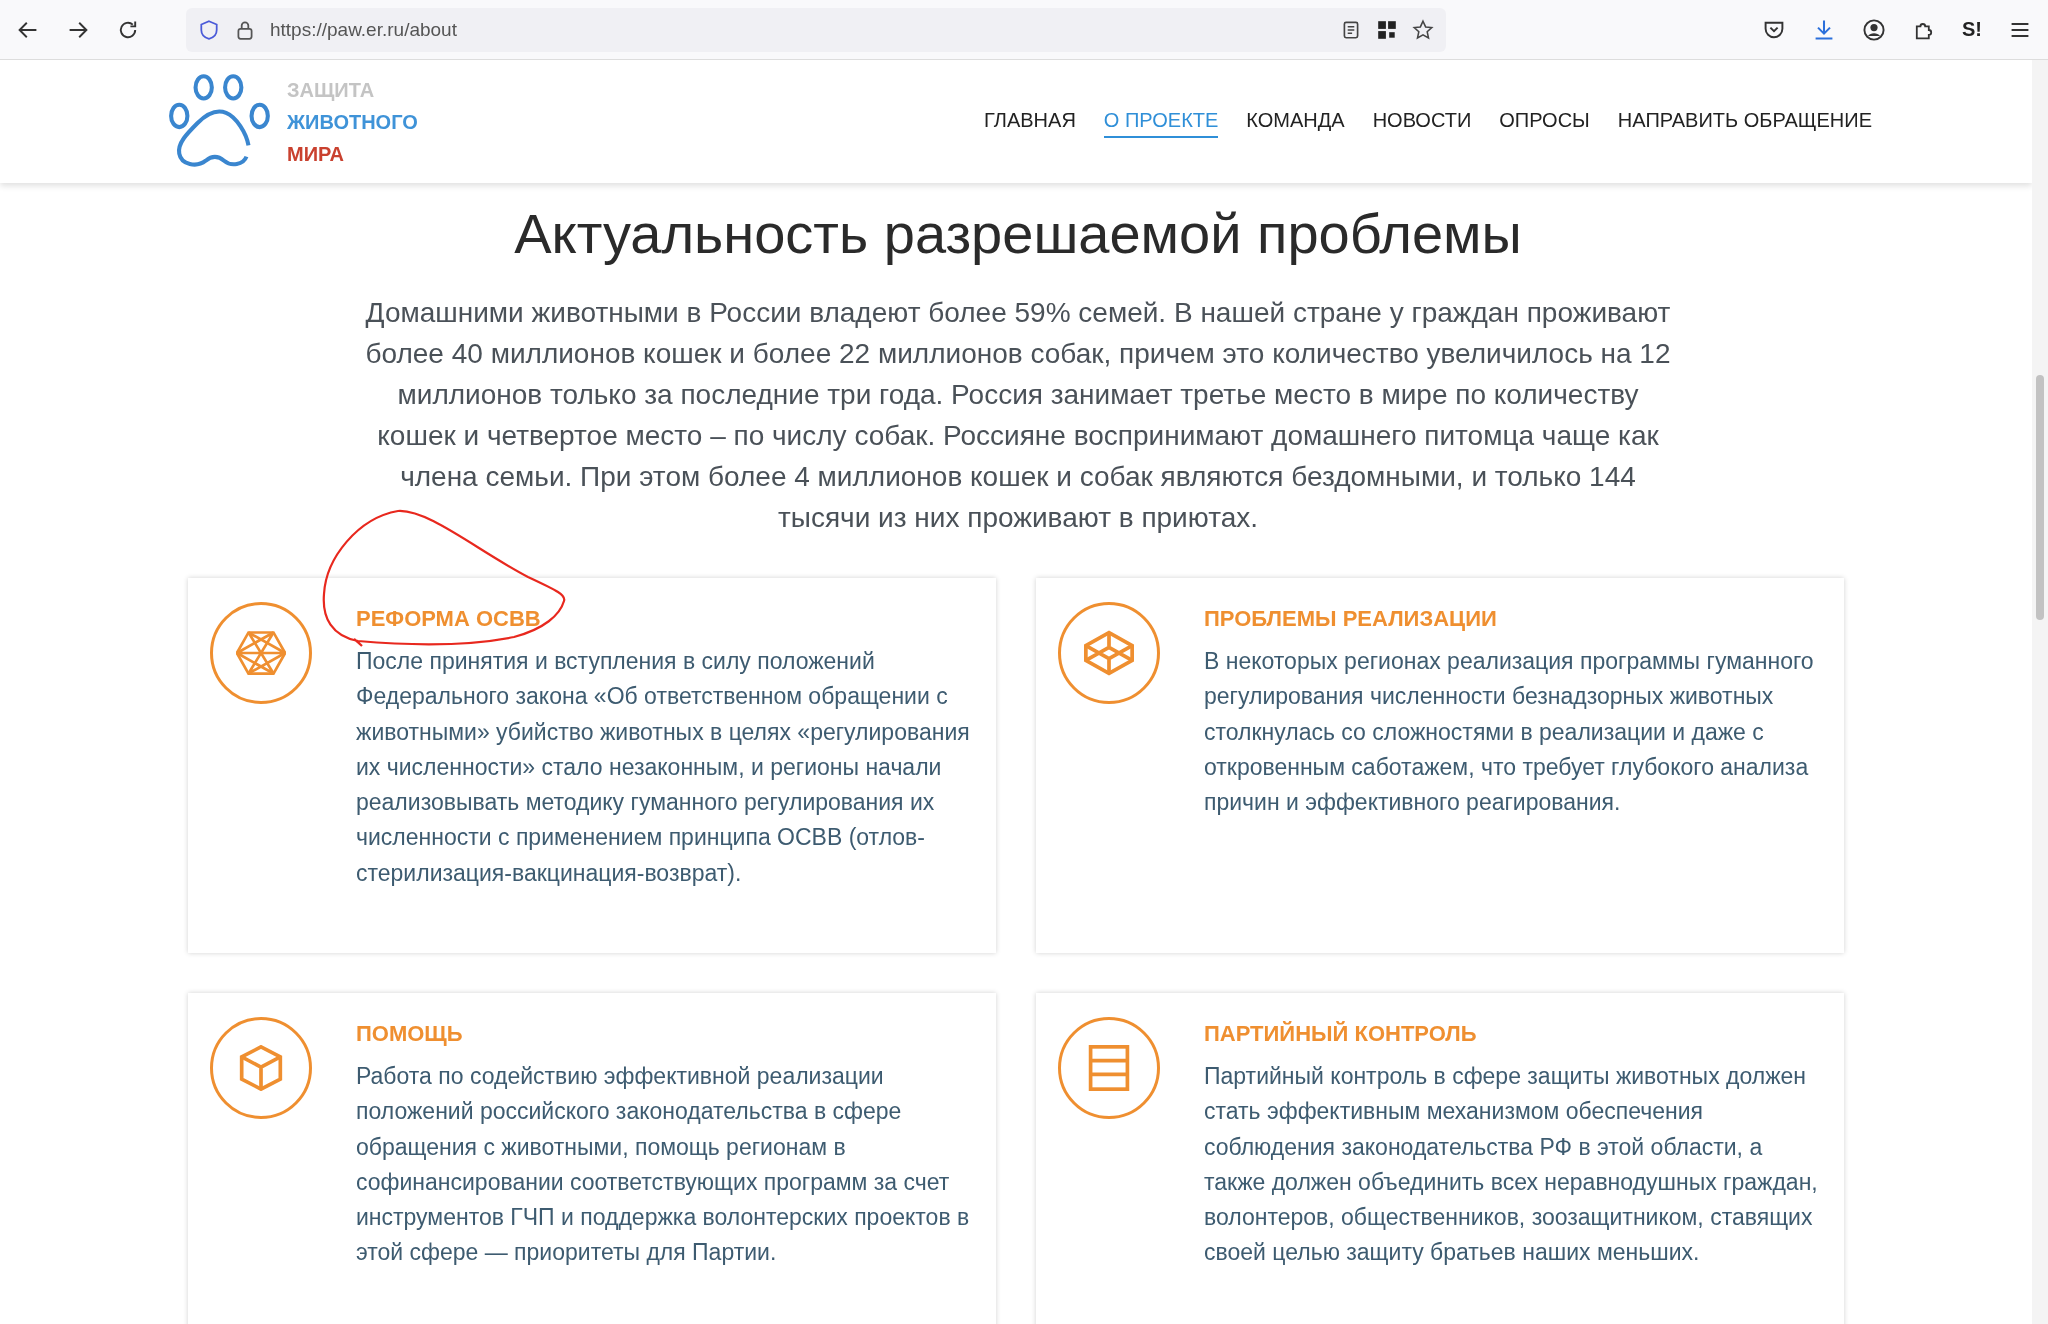 This screenshot has width=2048, height=1324. I want to click on wireframe-box-icon, so click(1109, 653).